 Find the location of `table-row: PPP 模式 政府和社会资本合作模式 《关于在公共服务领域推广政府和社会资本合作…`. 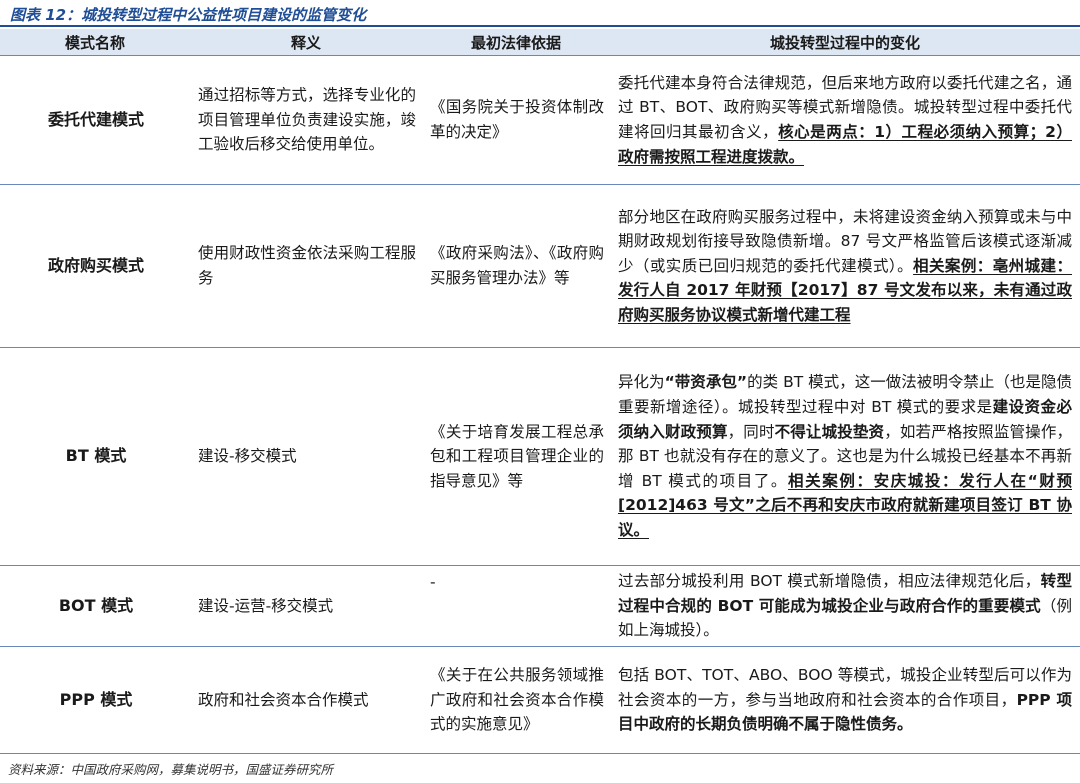

table-row: PPP 模式 政府和社会资本合作模式 《关于在公共服务领域推广政府和社会资本合作… is located at coordinates (540, 700).